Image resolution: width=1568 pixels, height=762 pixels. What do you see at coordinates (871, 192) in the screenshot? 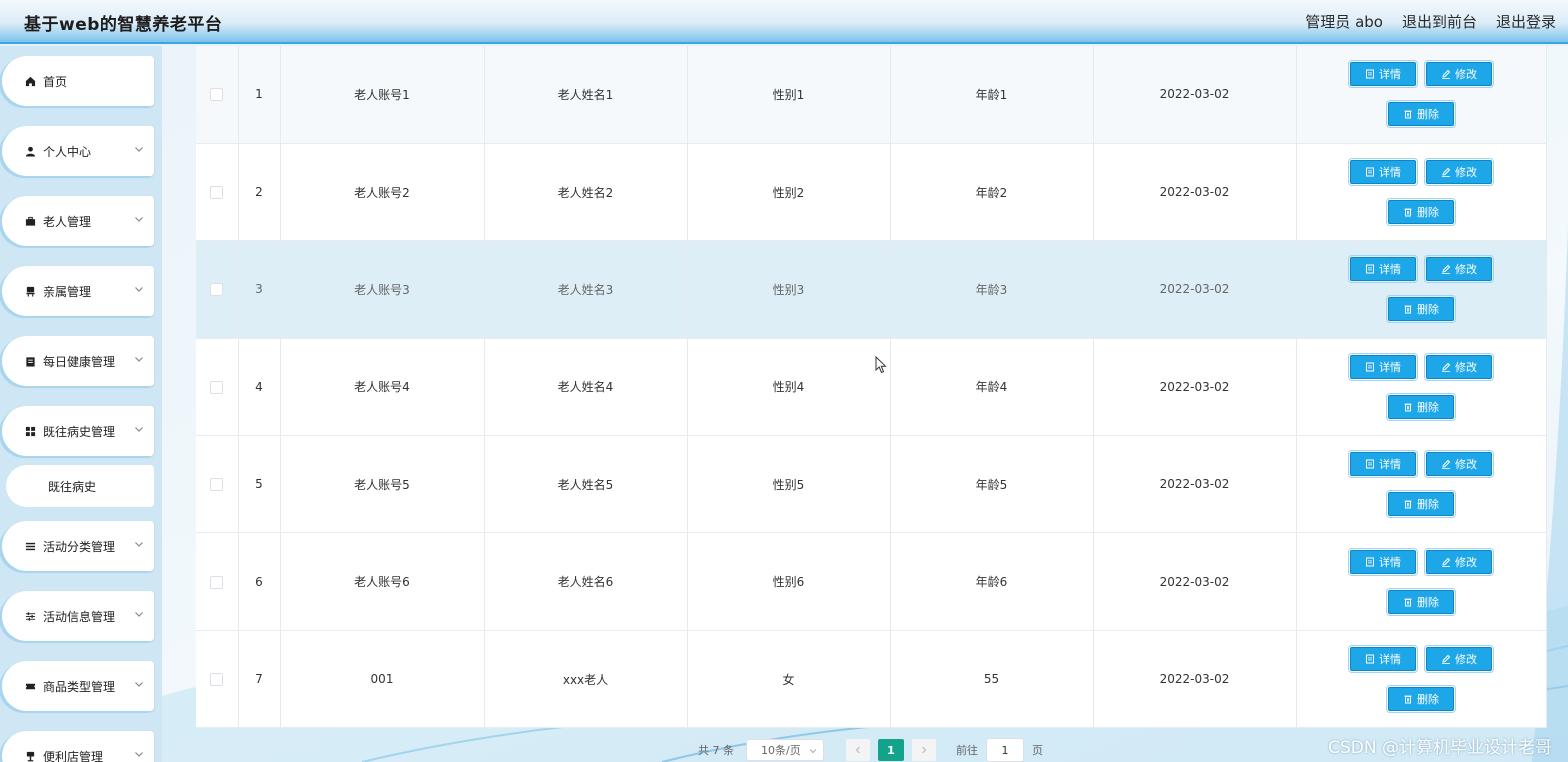
I see `table-row: 2 老人账号2 老人姓名2 性别2 年龄2 2022-03-02 详情 修改 删除` at bounding box center [871, 192].